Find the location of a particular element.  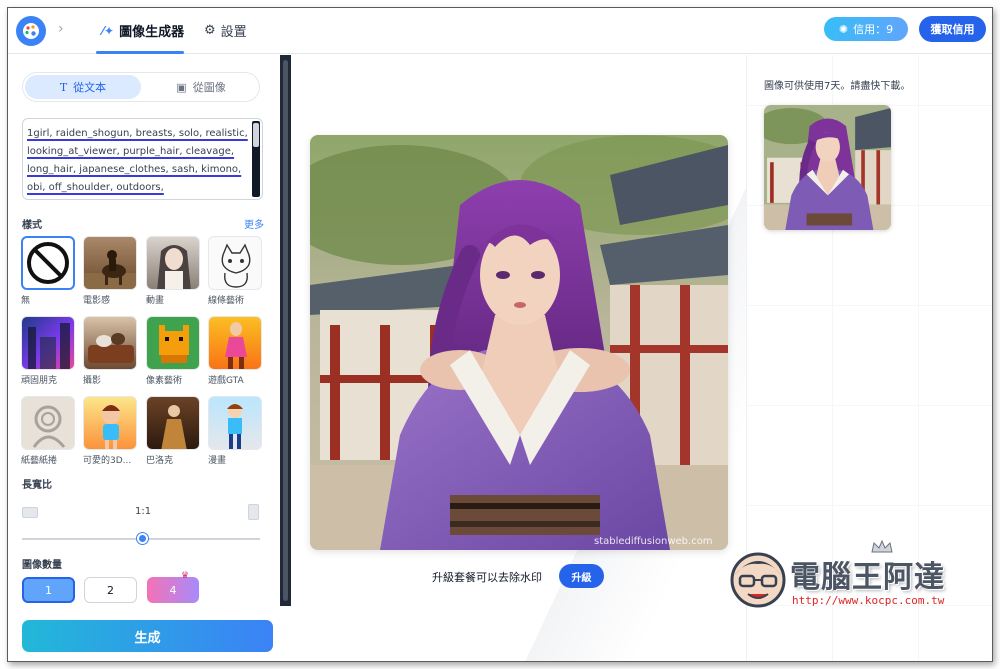

prompt-scrollbar-thumb is located at coordinates (256, 135).